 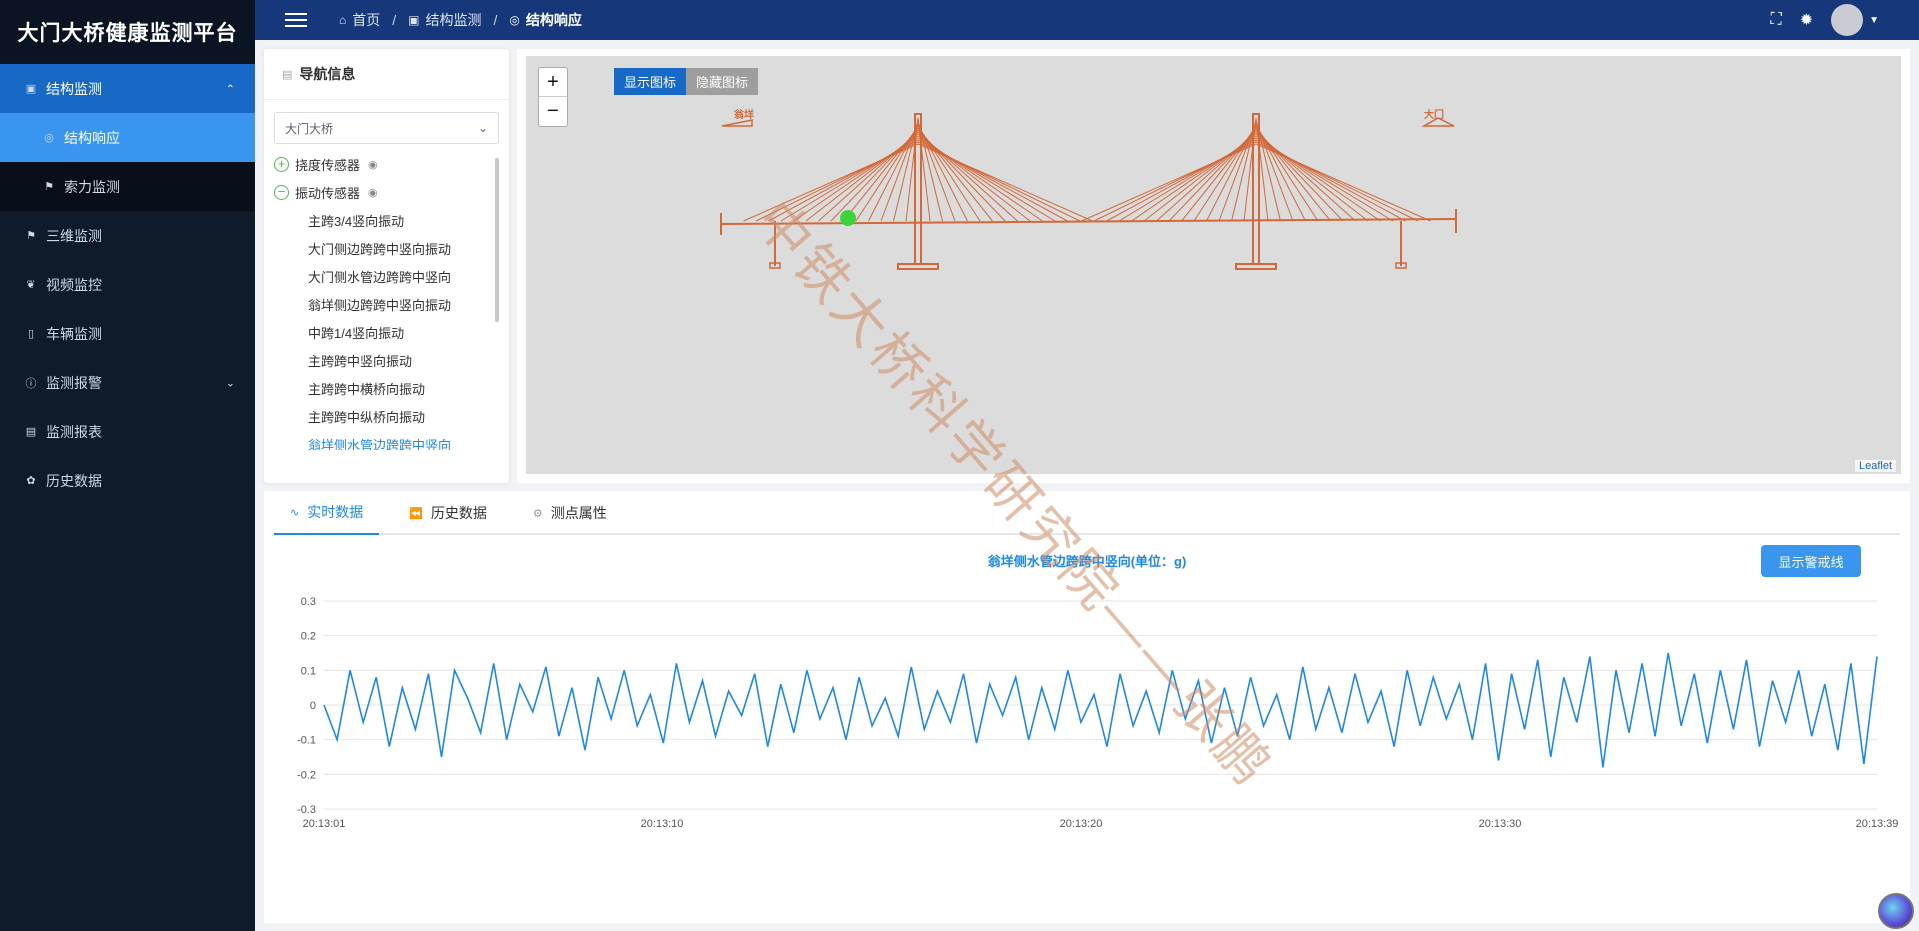 What do you see at coordinates (127, 186) in the screenshot?
I see `sidebar-item-2: ⚑ 索力监测` at bounding box center [127, 186].